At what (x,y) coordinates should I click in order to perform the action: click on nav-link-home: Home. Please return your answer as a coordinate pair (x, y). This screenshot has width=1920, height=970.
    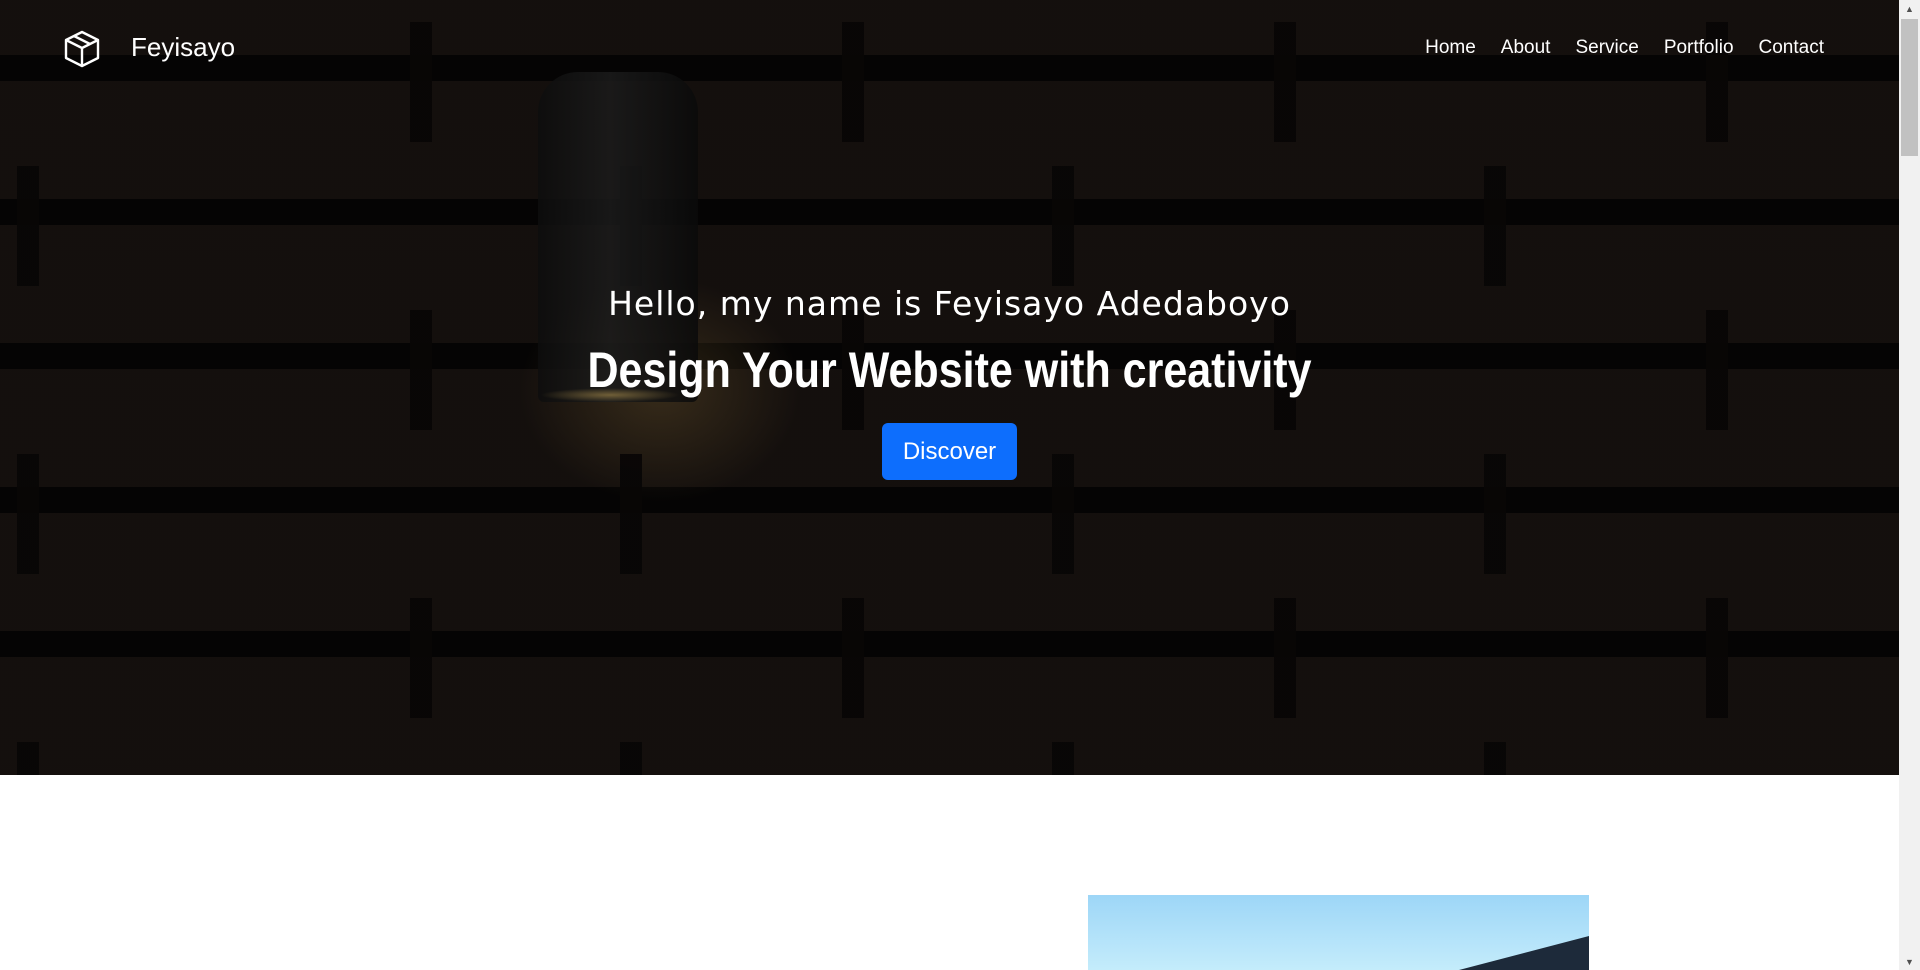
    Looking at the image, I should click on (1450, 48).